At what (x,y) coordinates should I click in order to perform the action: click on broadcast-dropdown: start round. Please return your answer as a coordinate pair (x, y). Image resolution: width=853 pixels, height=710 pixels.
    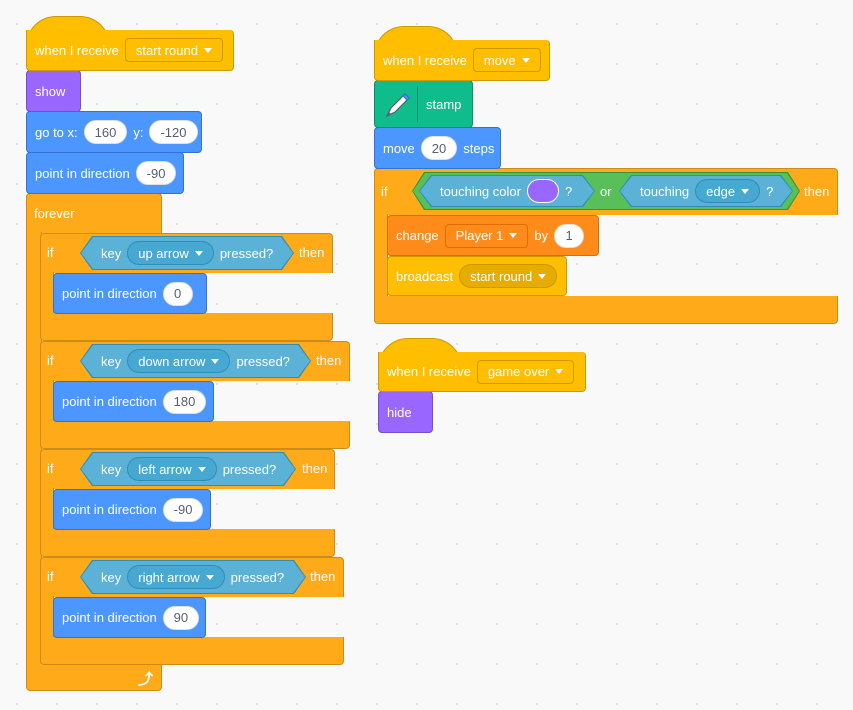
    Looking at the image, I should click on (508, 276).